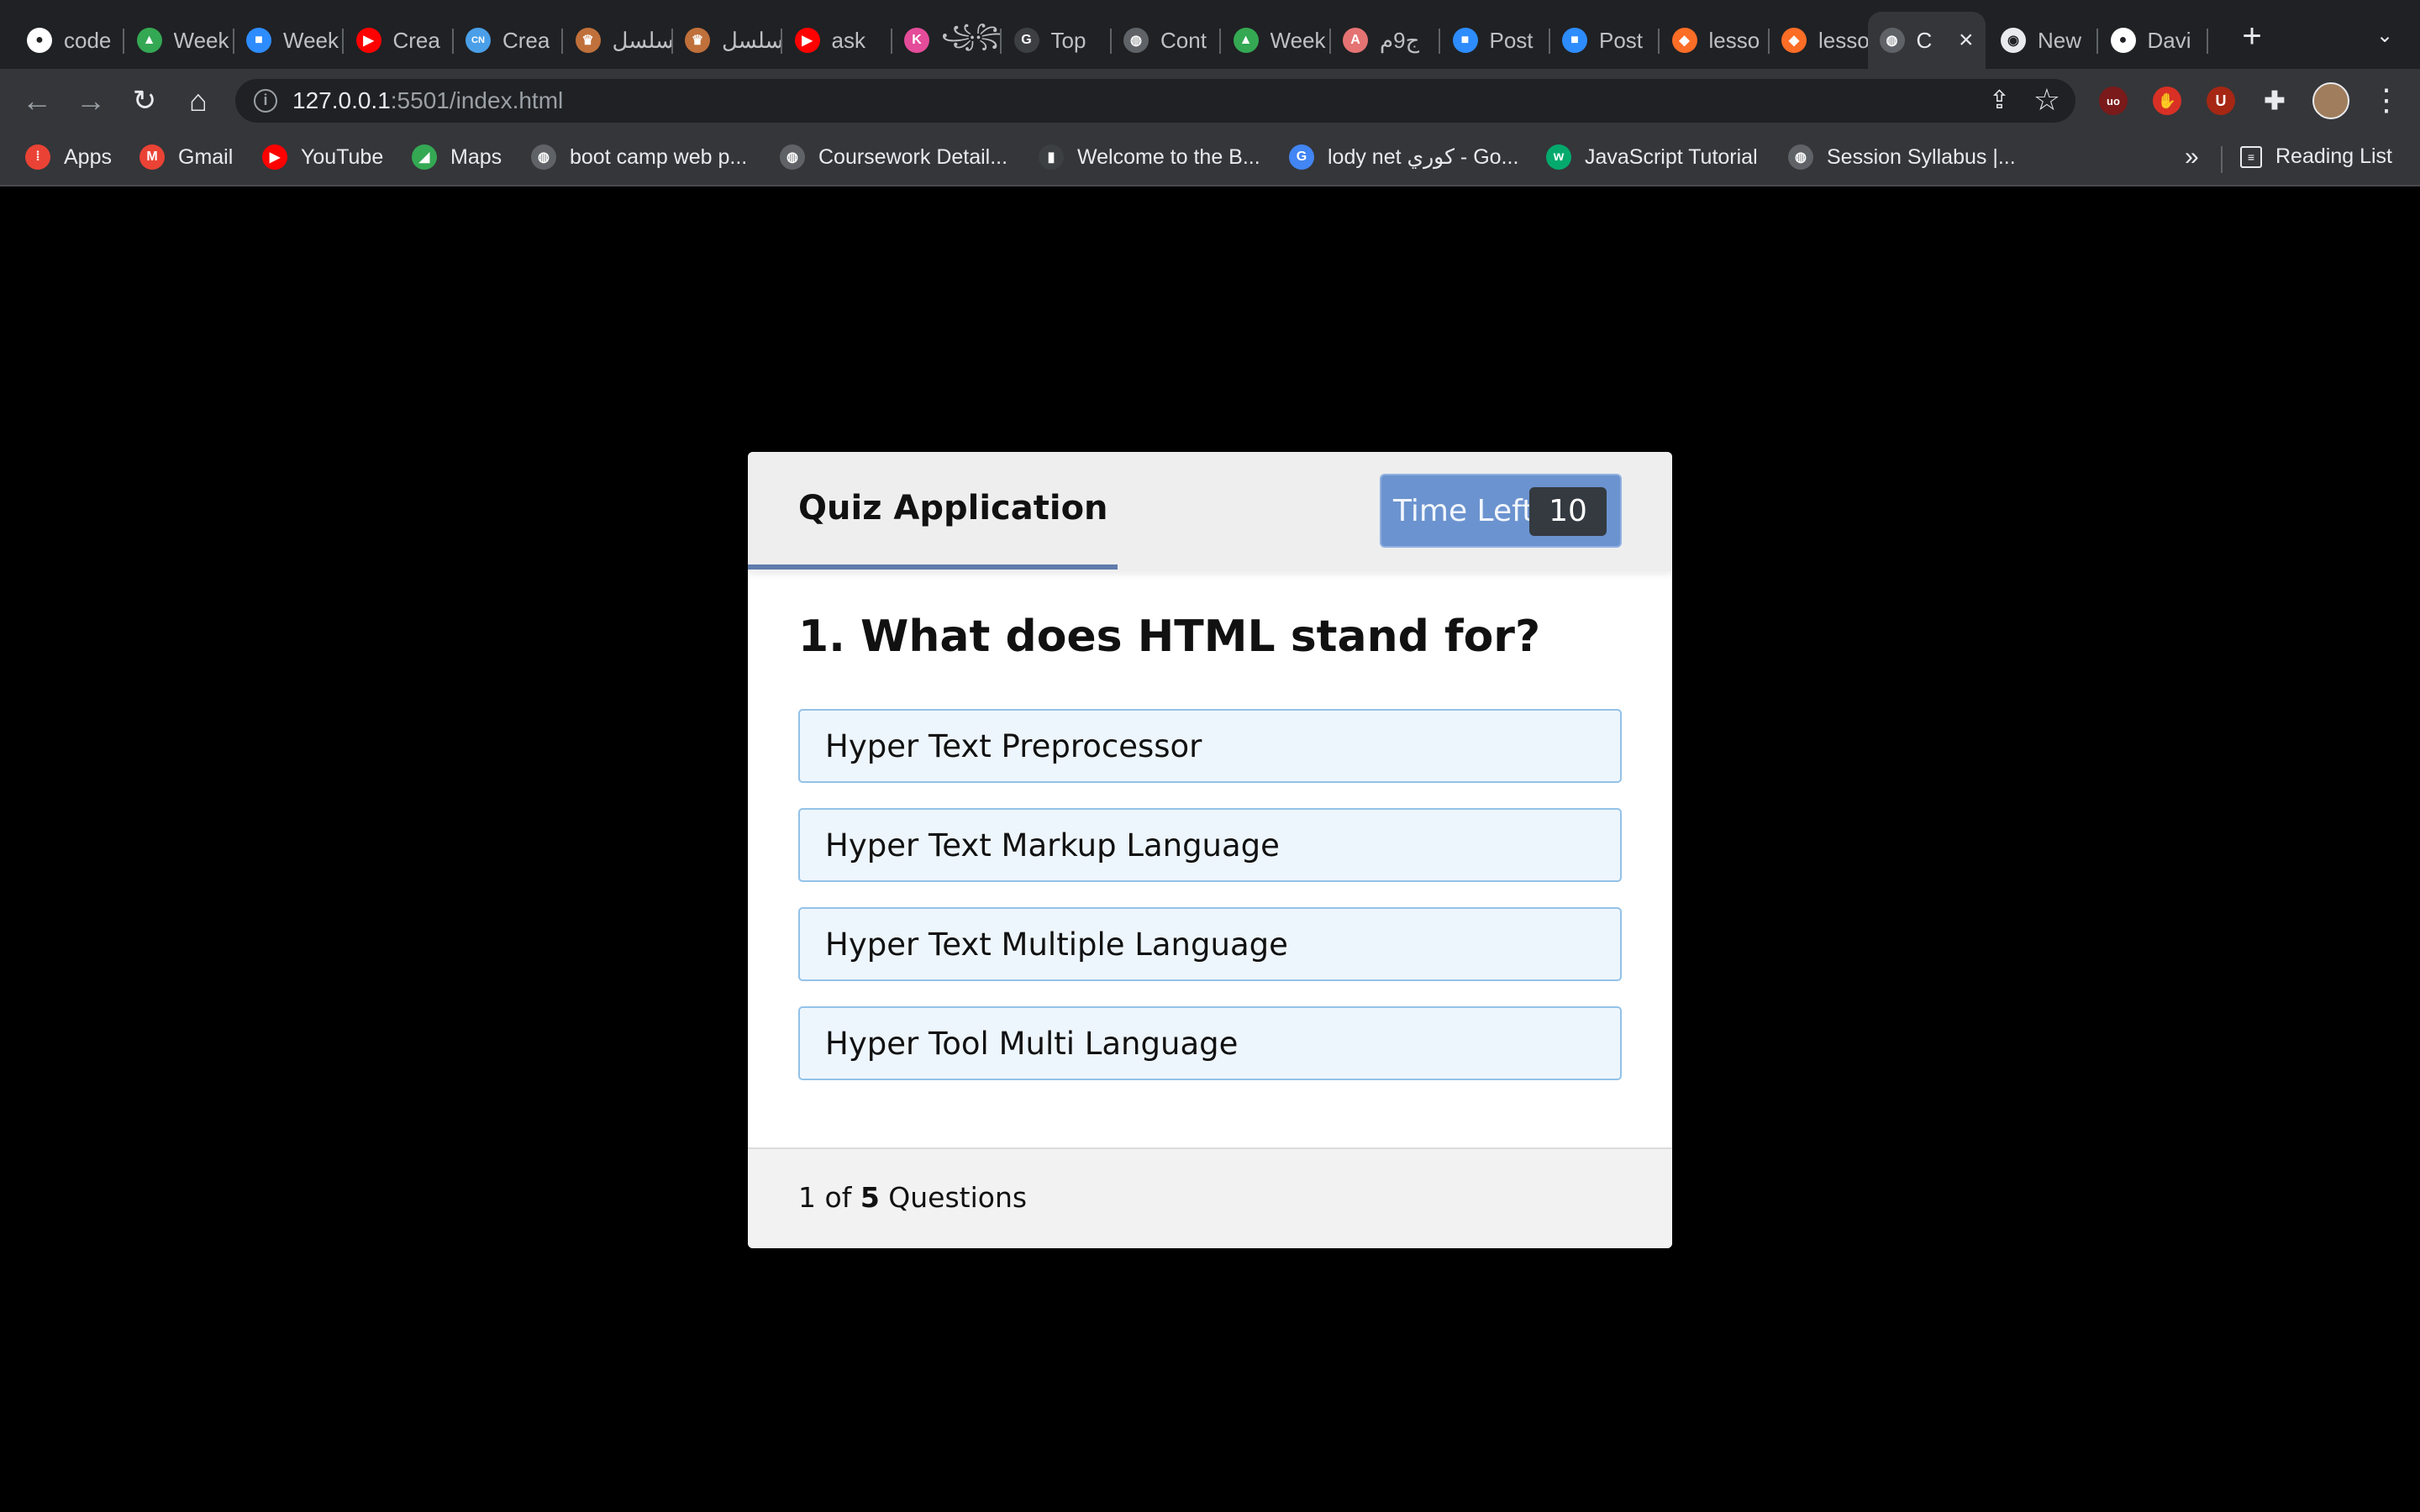 The width and height of the screenshot is (2420, 1512). What do you see at coordinates (1967, 40) in the screenshot?
I see `close-tab-icon: ×` at bounding box center [1967, 40].